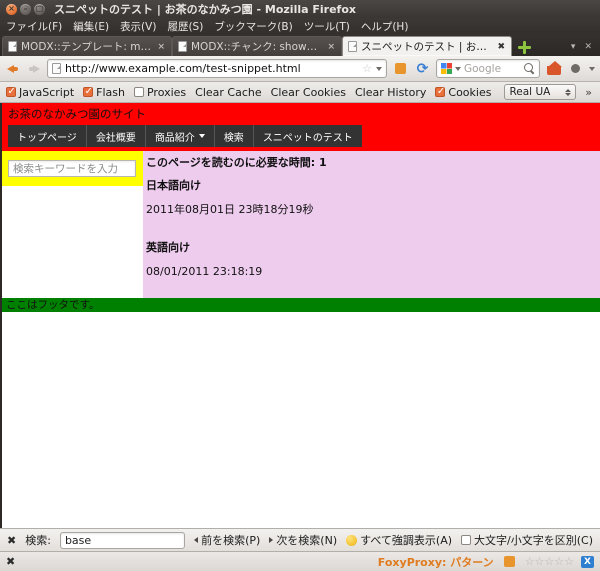 This screenshot has height=571, width=600. I want to click on user-agent-select: Real UA, so click(540, 92).